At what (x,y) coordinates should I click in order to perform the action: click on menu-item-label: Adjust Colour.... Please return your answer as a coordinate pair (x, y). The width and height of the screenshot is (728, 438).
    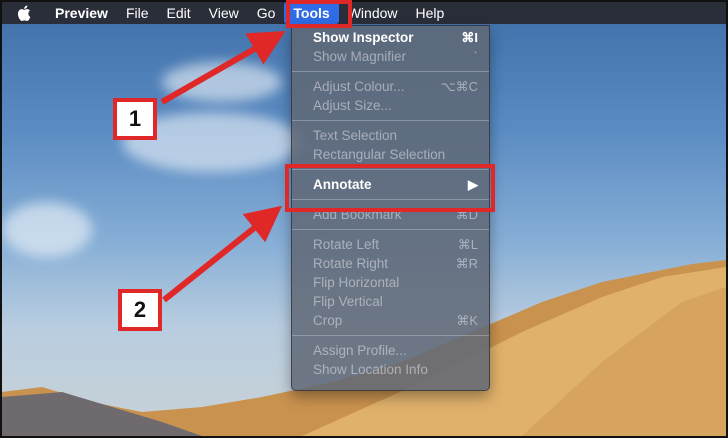
    Looking at the image, I should click on (359, 86).